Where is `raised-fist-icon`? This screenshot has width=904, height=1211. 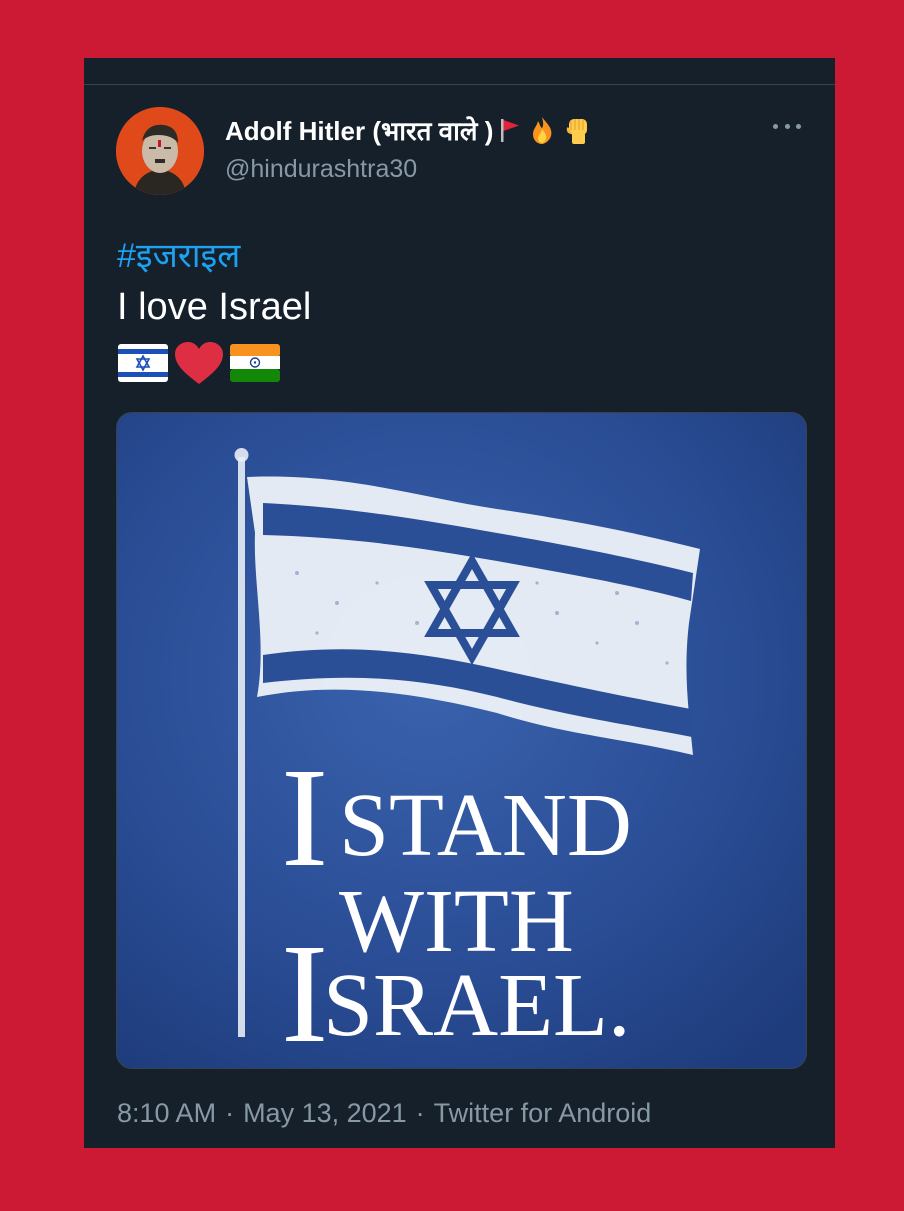 raised-fist-icon is located at coordinates (578, 130).